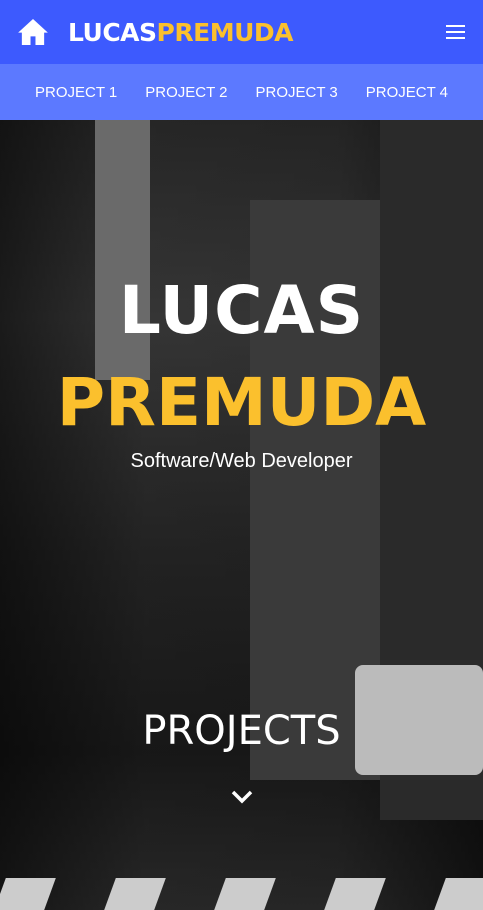 The image size is (483, 910). Describe the element at coordinates (225, 32) in the screenshot. I see `brand-second: PREMUDA` at that location.